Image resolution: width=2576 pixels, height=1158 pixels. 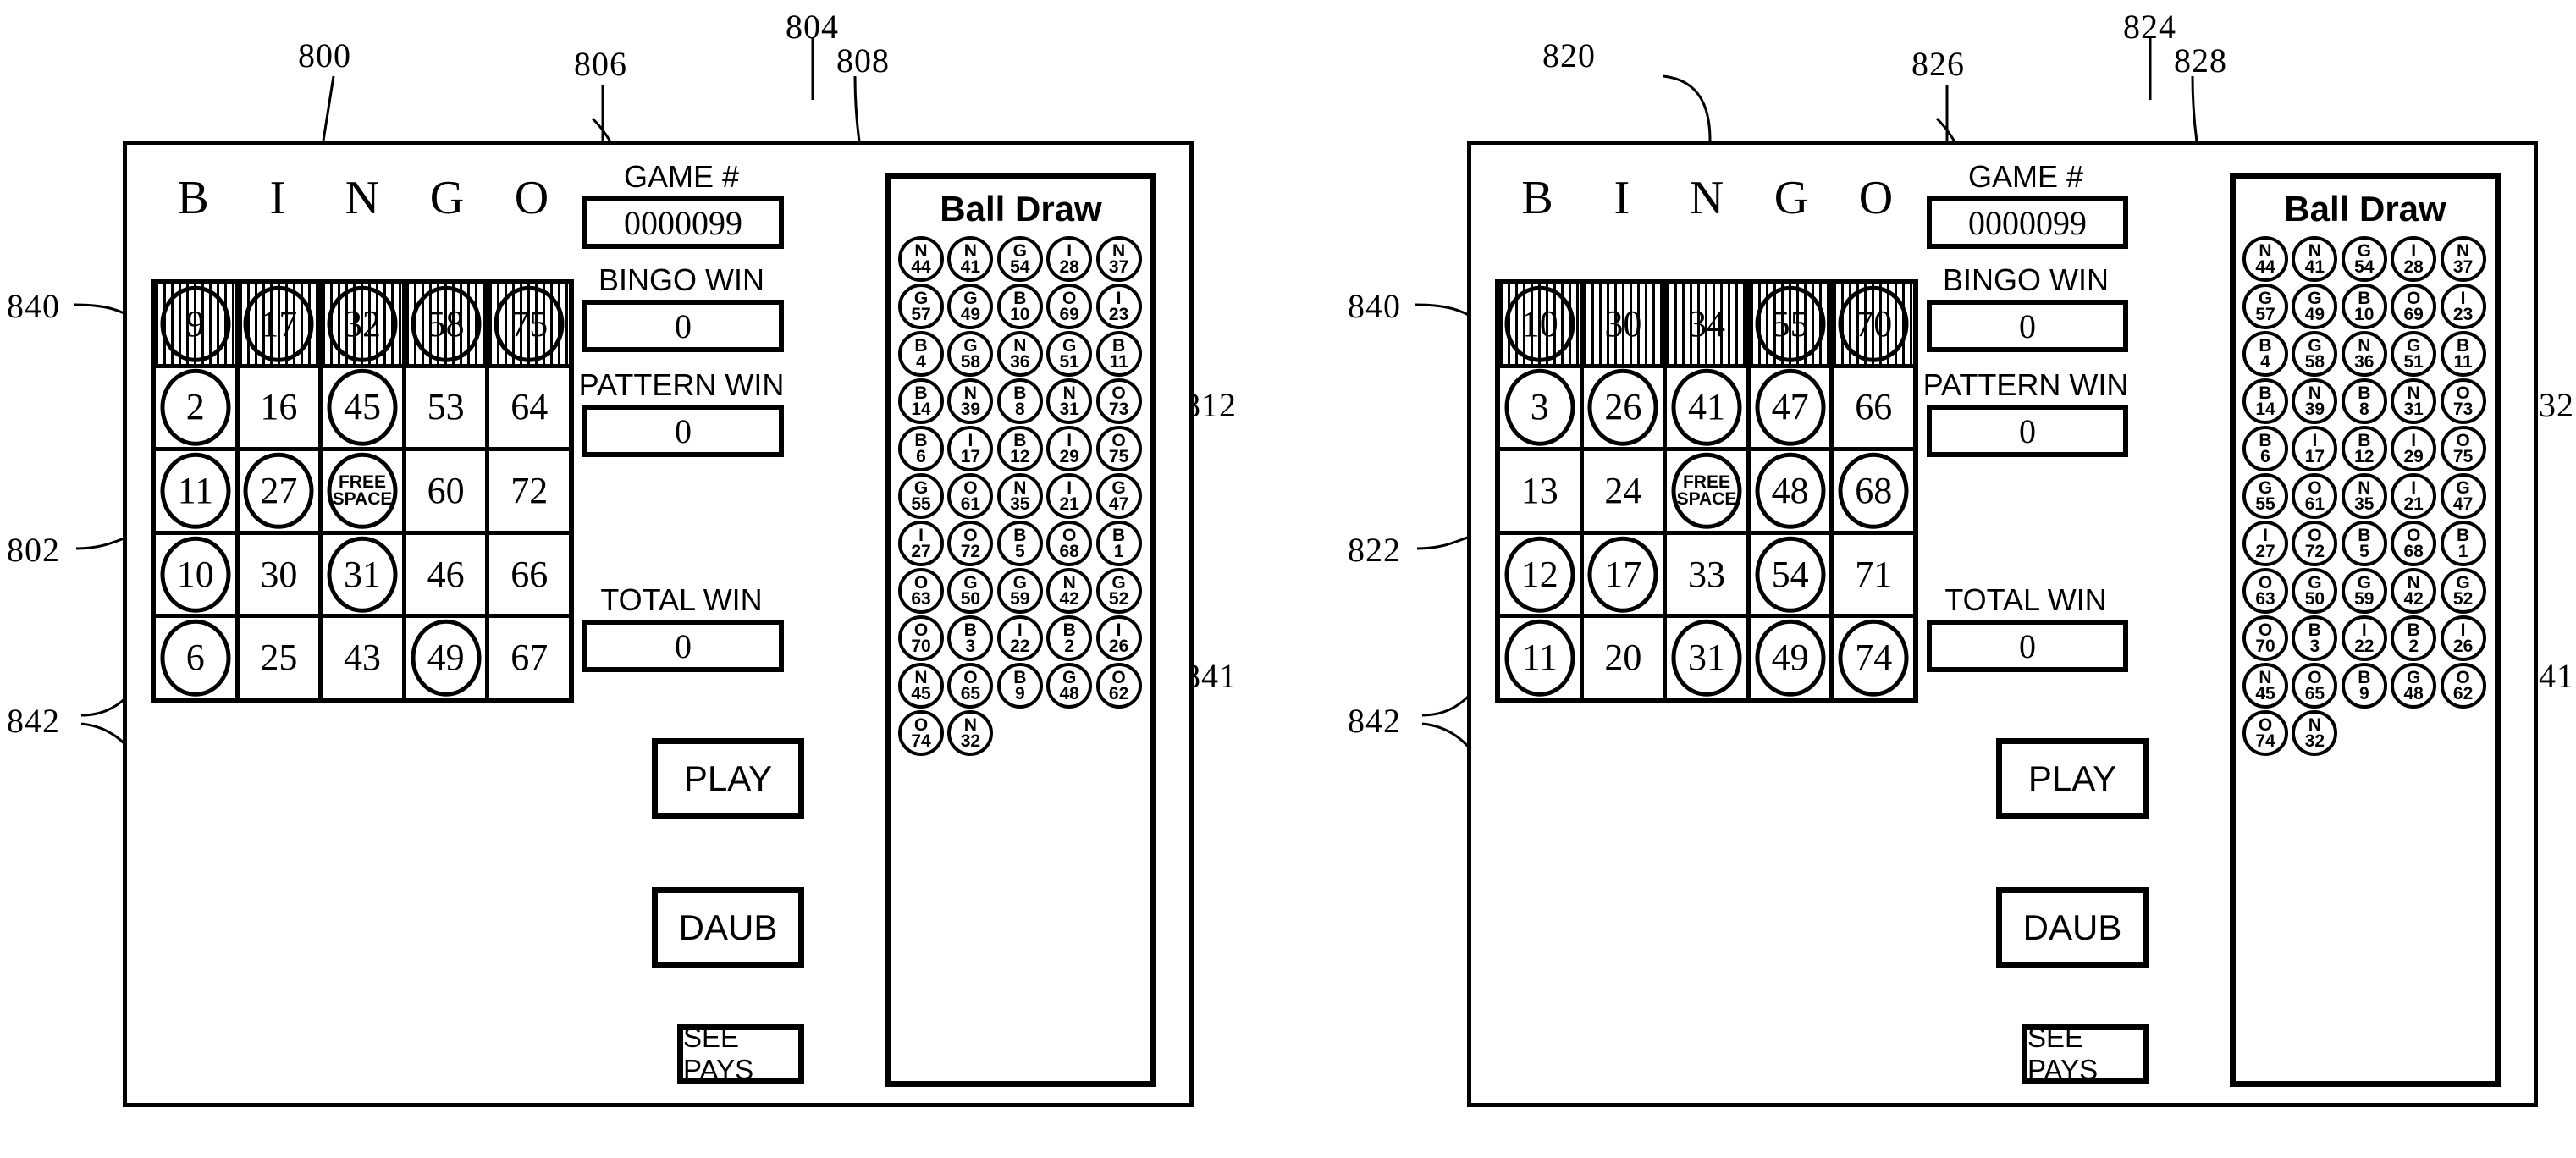 What do you see at coordinates (728, 778) in the screenshot?
I see `play-button-left: PLAY` at bounding box center [728, 778].